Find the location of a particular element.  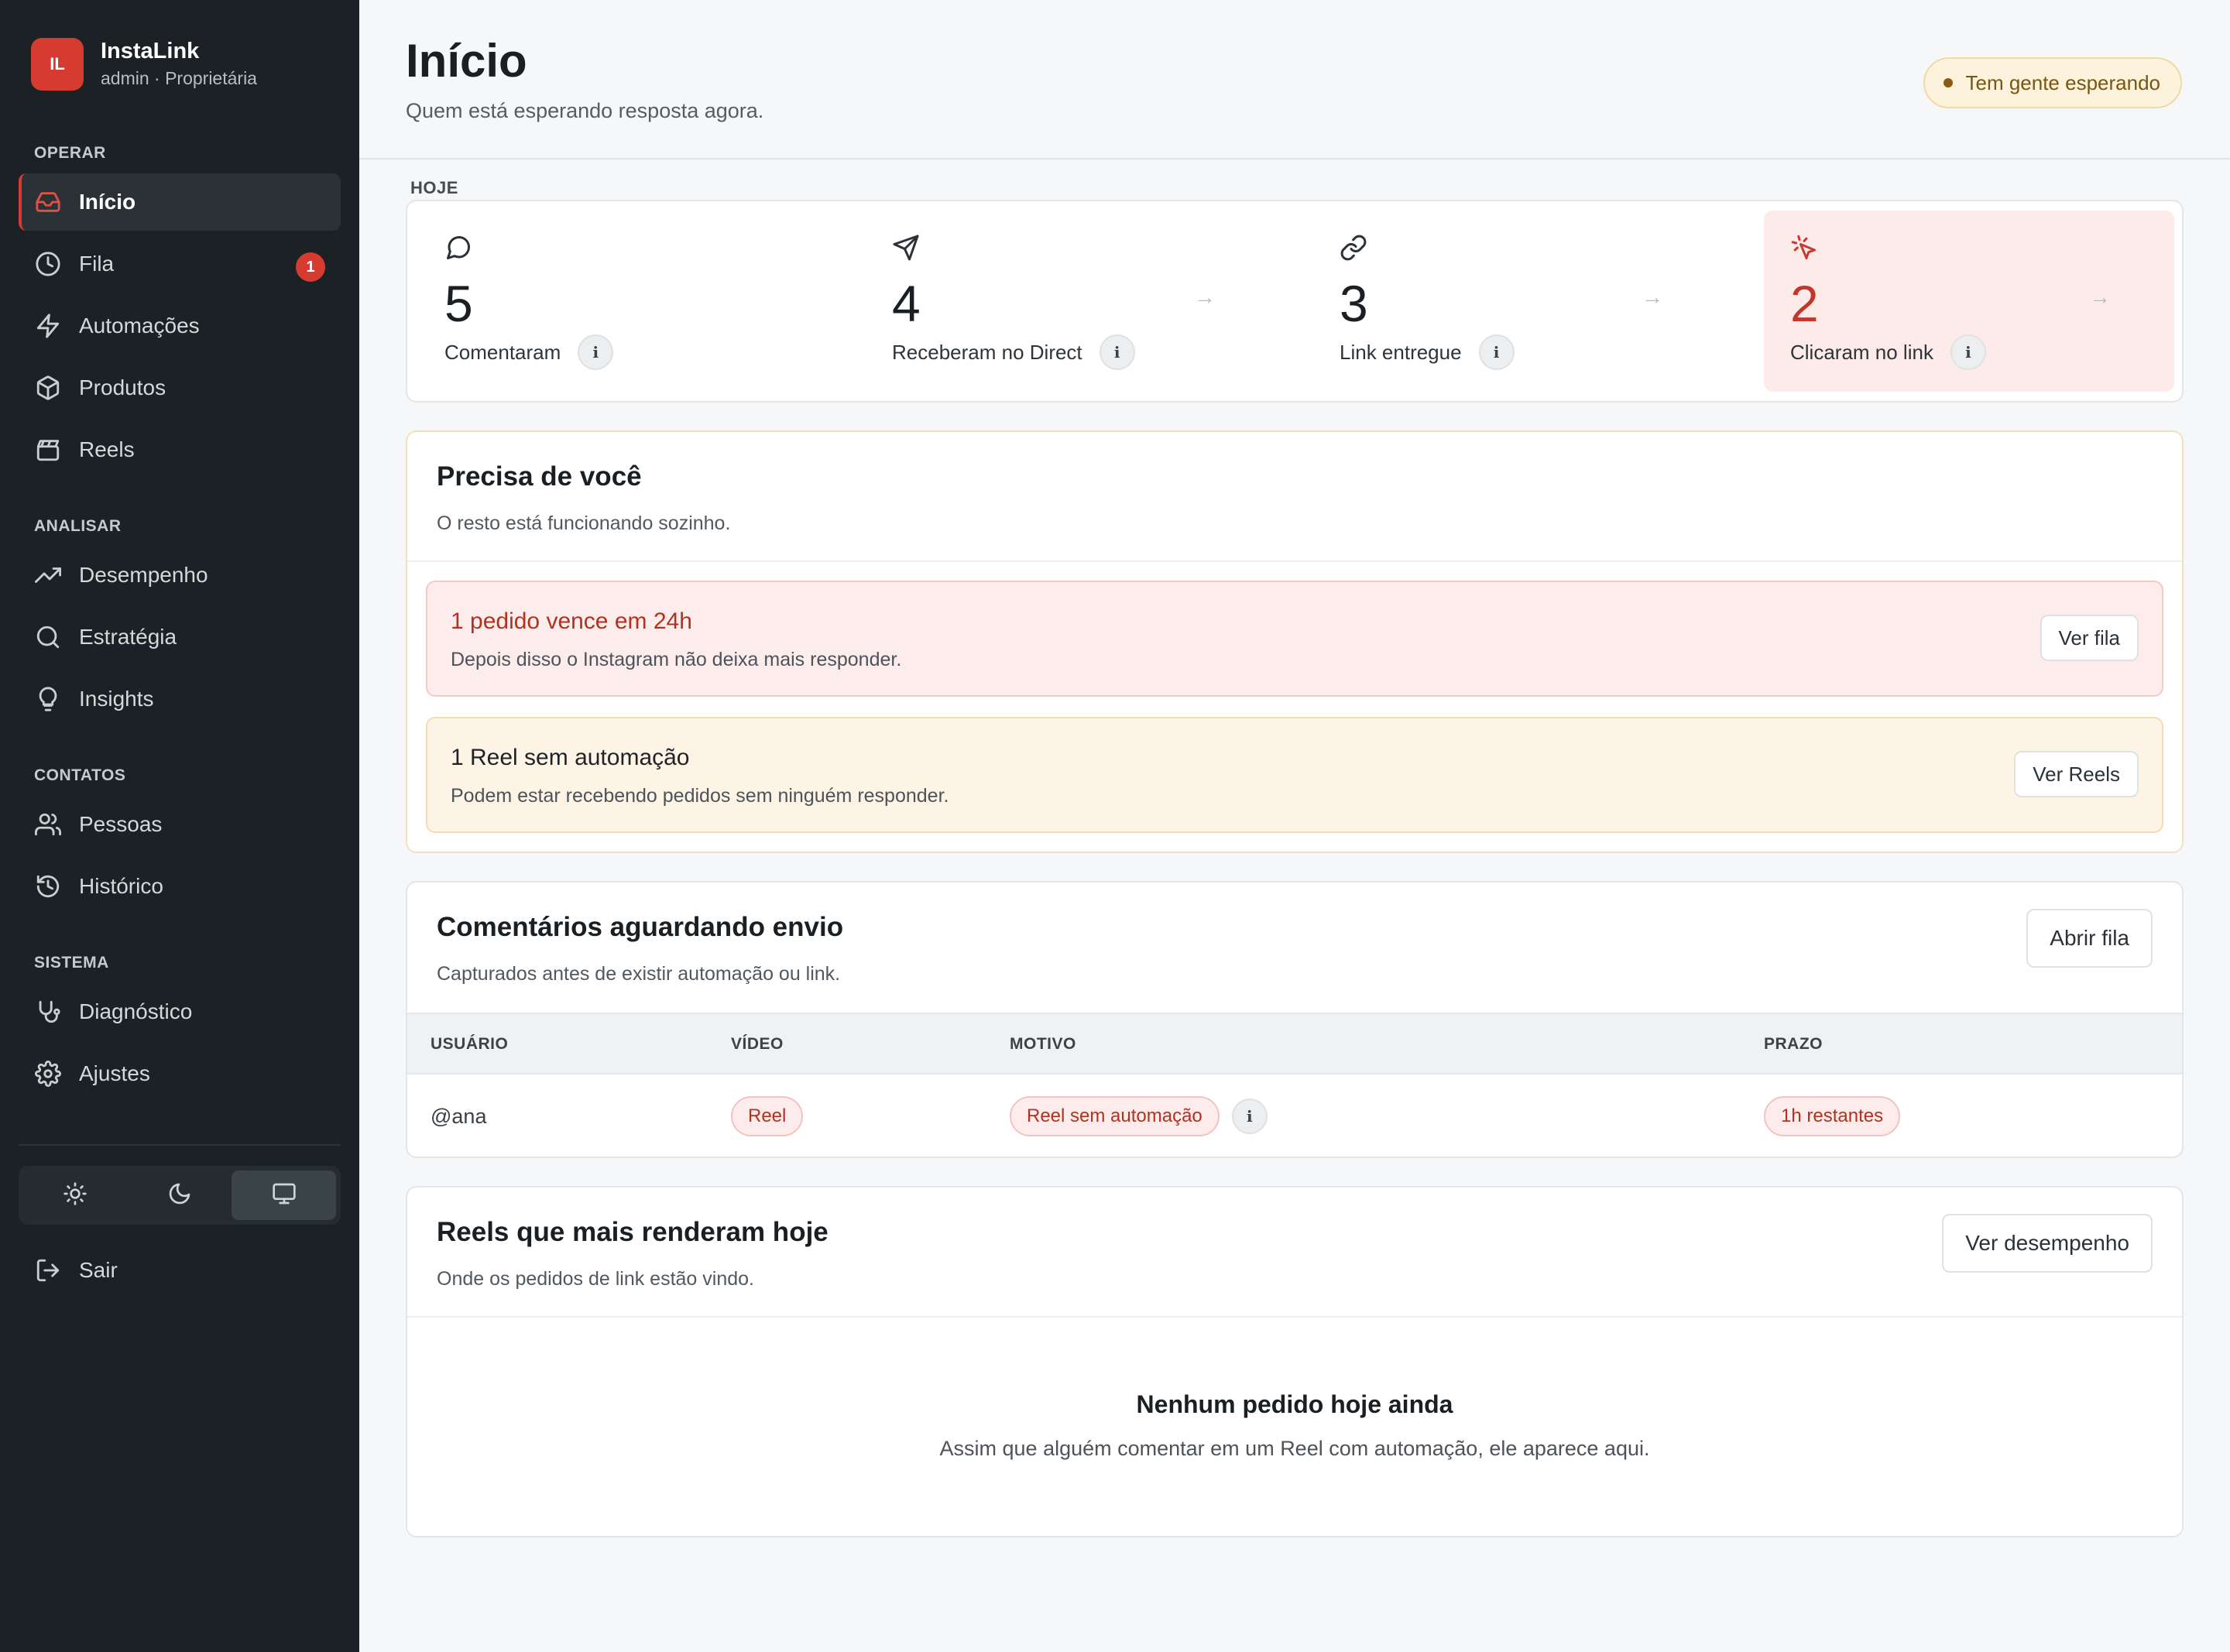

funnel-step-clicaram: 2 Clicaram no link i is located at coordinates (1969, 301).